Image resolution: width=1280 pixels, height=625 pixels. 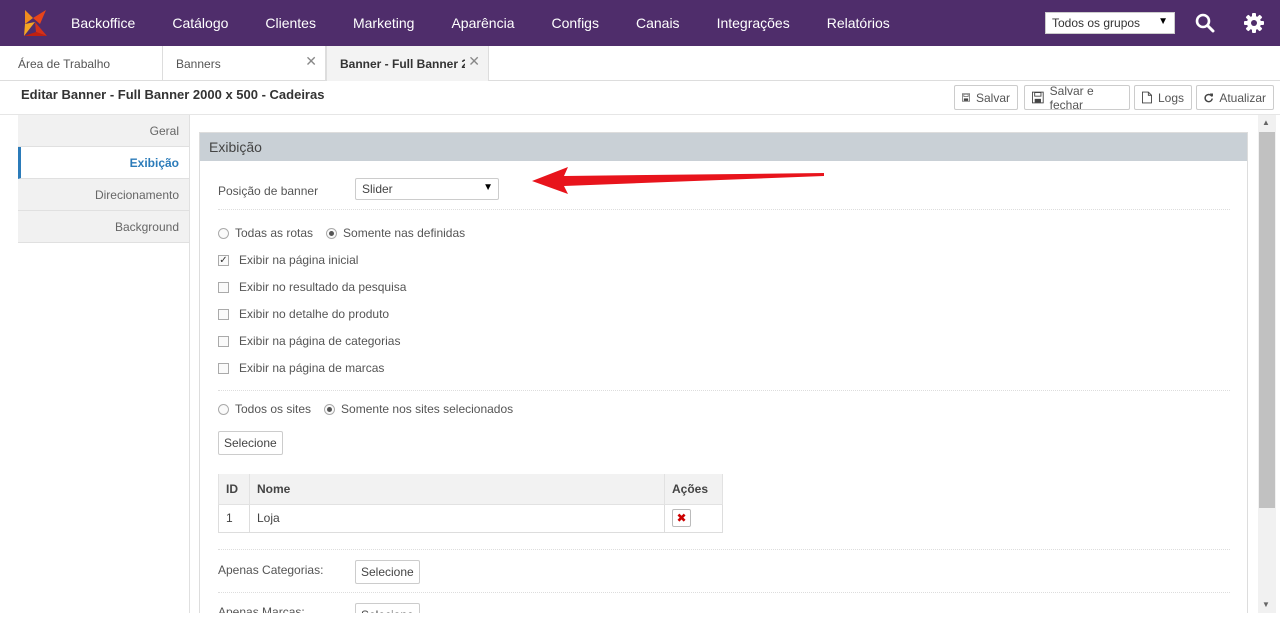 What do you see at coordinates (146, 226) in the screenshot?
I see `sidebar-item-label: Background` at bounding box center [146, 226].